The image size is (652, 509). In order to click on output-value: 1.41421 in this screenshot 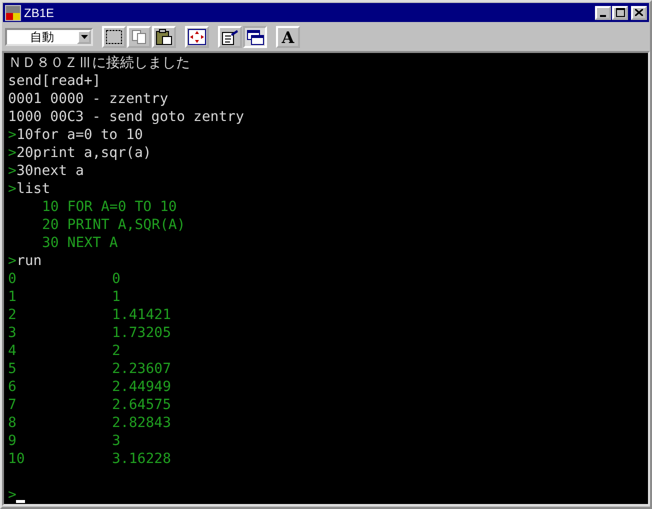, I will do `click(142, 315)`.